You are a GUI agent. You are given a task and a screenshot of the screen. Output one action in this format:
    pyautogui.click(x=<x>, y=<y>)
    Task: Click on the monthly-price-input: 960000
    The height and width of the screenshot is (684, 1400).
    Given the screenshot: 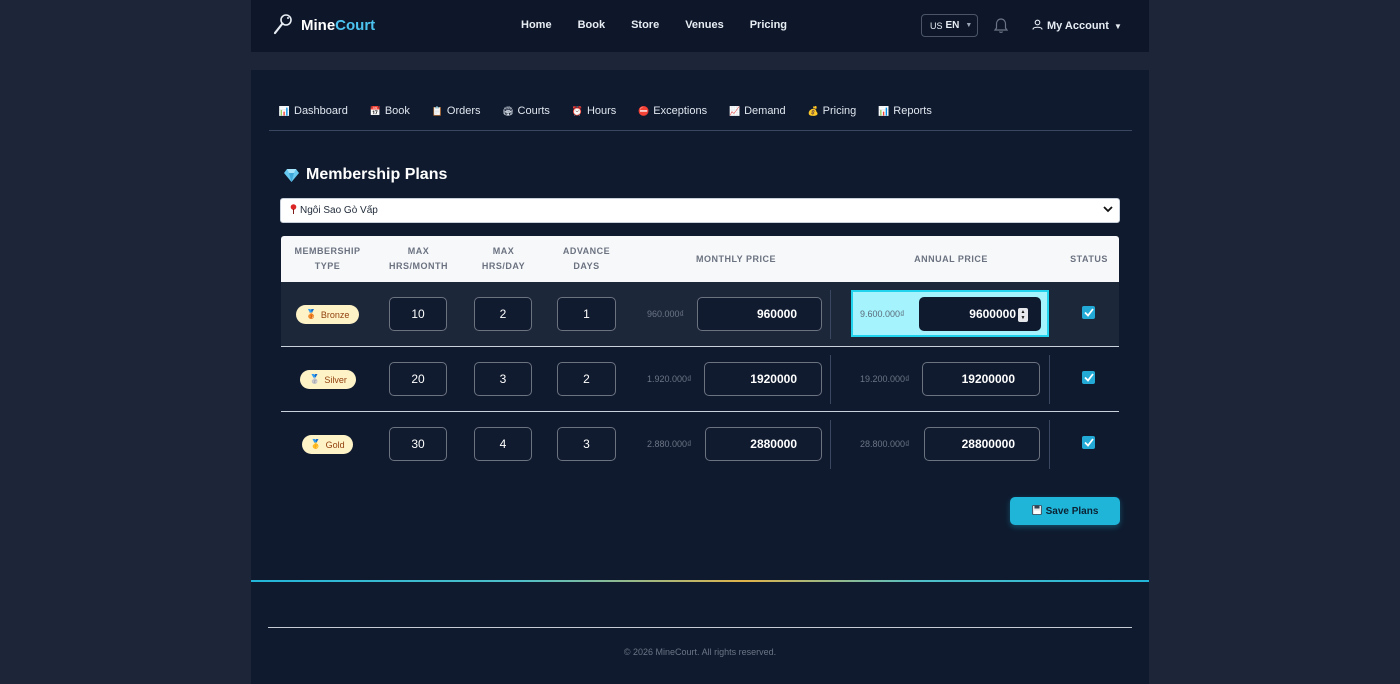 What is the action you would take?
    pyautogui.click(x=759, y=314)
    